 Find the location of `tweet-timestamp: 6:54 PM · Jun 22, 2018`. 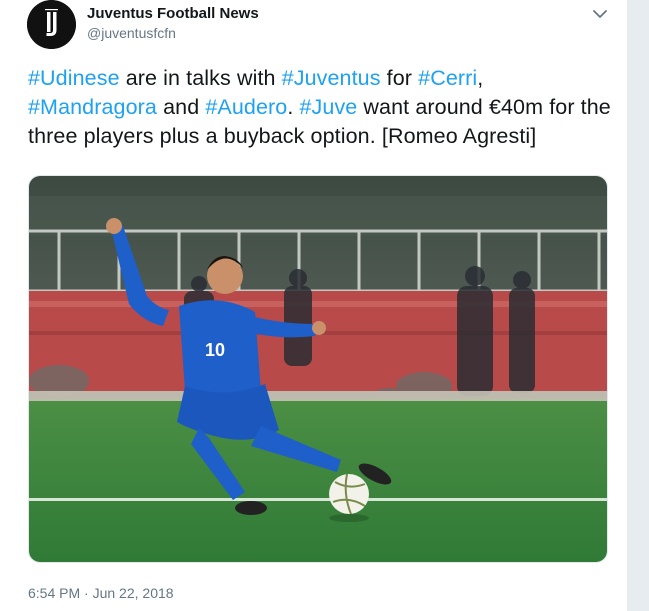

tweet-timestamp: 6:54 PM · Jun 22, 2018 is located at coordinates (101, 593).